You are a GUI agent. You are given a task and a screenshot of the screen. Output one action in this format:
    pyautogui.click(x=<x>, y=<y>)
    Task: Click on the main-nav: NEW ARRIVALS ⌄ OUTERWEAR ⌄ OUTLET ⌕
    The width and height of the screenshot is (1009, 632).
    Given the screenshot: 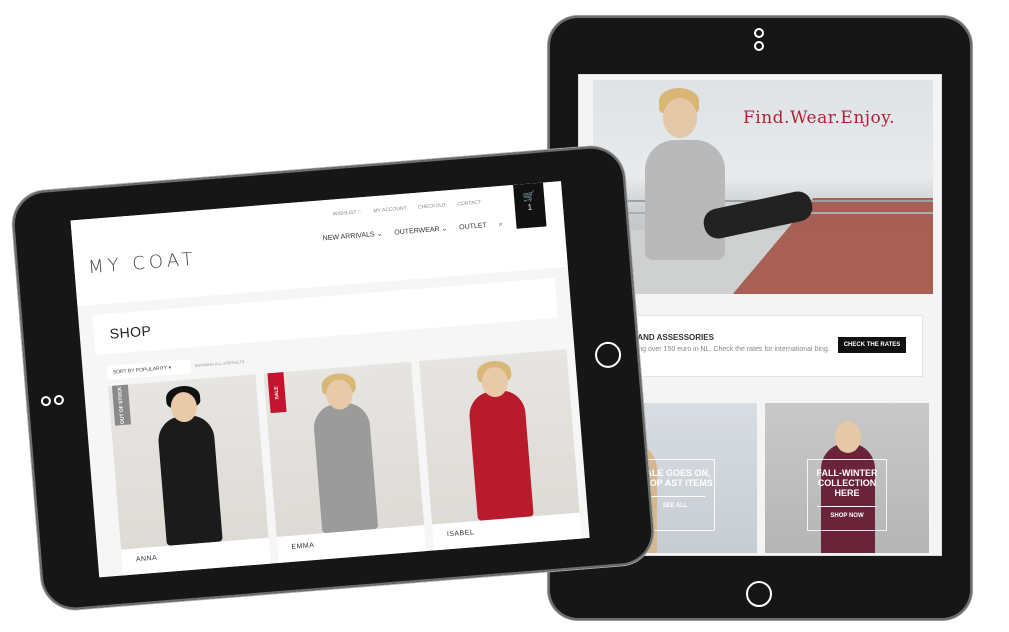 What is the action you would take?
    pyautogui.click(x=417, y=231)
    